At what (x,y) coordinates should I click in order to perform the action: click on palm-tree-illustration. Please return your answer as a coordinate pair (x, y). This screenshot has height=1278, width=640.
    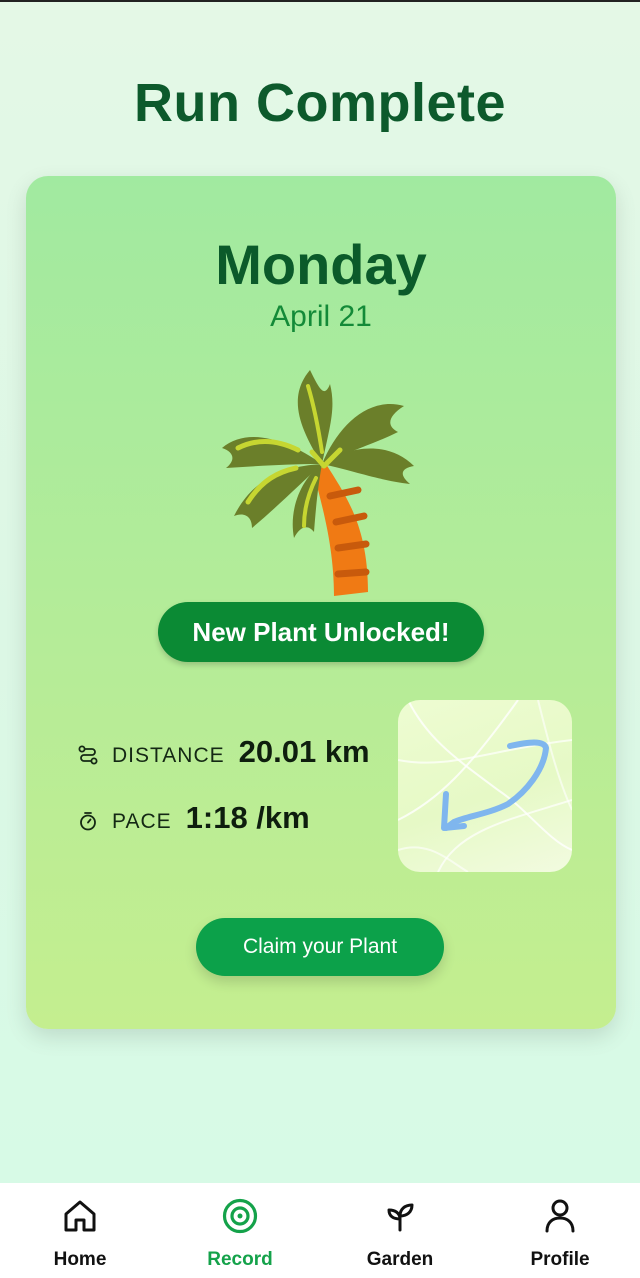
    Looking at the image, I should click on (318, 483).